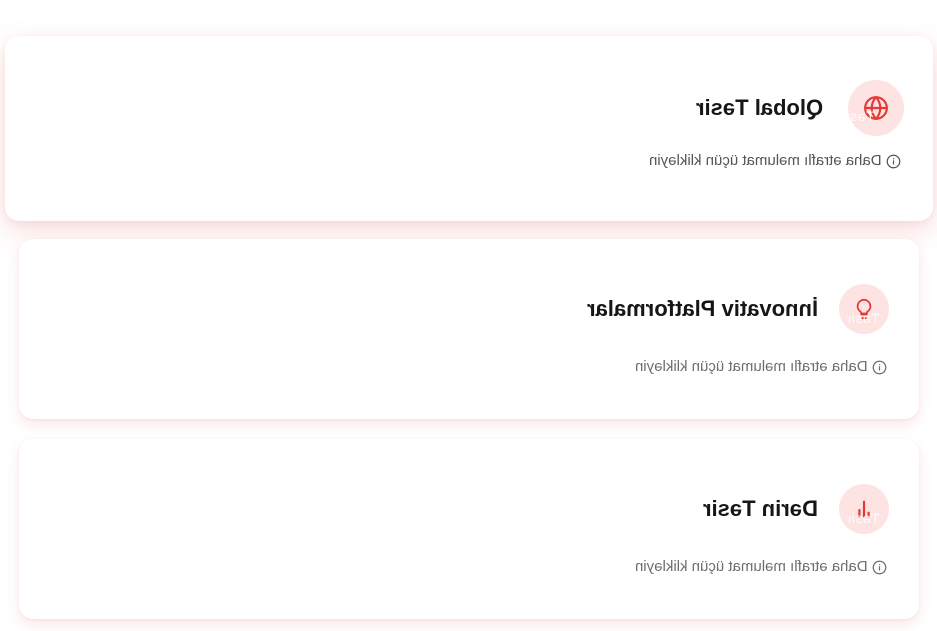 This screenshot has height=631, width=937. What do you see at coordinates (702, 308) in the screenshot?
I see `card-title: İnnovativ Platformalar` at bounding box center [702, 308].